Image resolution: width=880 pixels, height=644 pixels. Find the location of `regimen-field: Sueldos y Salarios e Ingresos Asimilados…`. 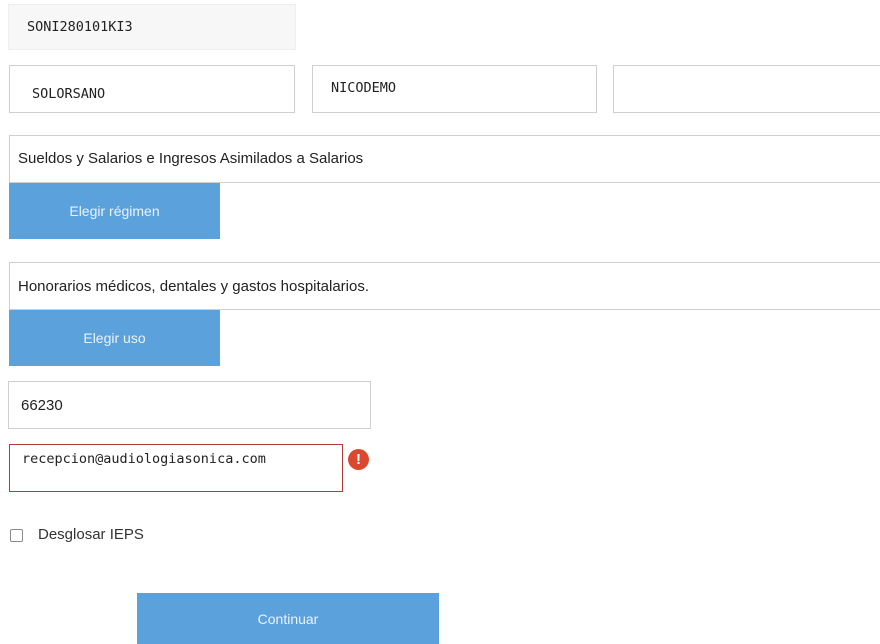

regimen-field: Sueldos y Salarios e Ingresos Asimilados… is located at coordinates (444, 159).